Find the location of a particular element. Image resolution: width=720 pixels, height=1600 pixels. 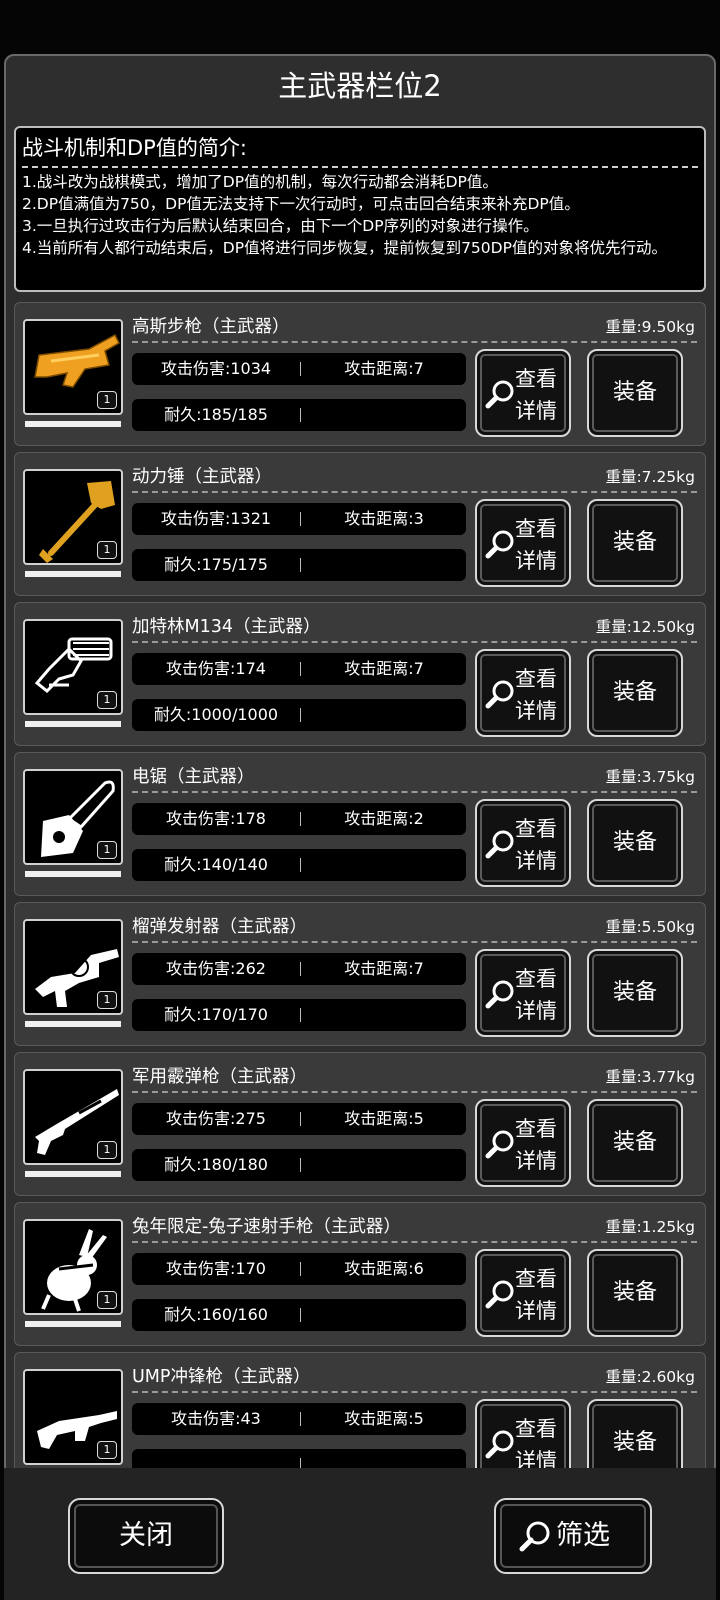

attack-stats-row: 攻击伤害:43 攻击距离:5 is located at coordinates (299, 1419).